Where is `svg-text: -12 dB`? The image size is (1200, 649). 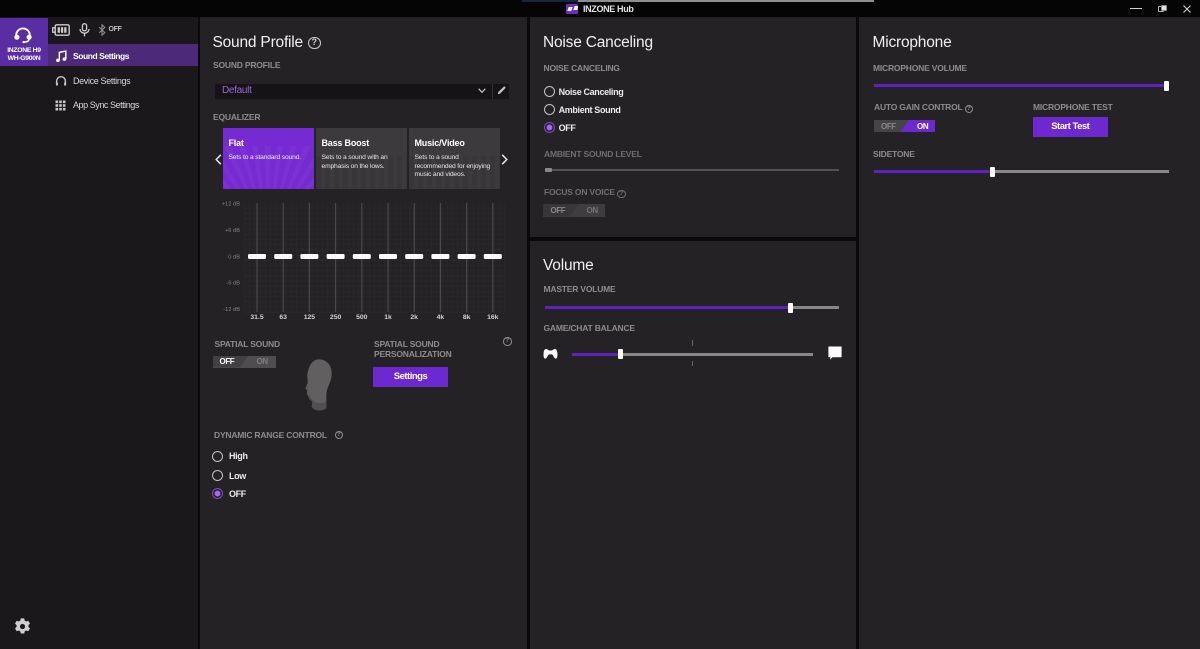
svg-text: -12 dB is located at coordinates (231, 310).